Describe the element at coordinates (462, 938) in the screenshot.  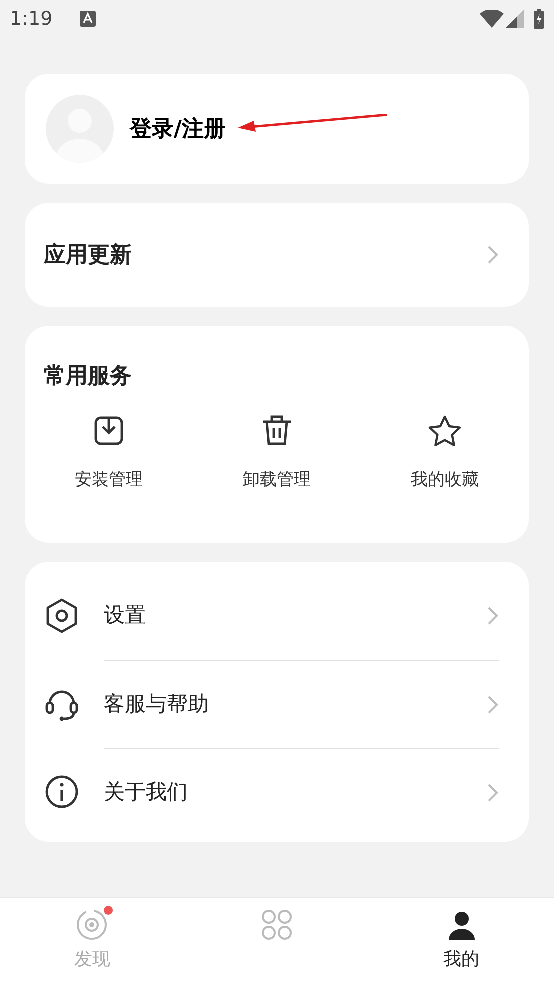
I see `nav-tab: 我的` at that location.